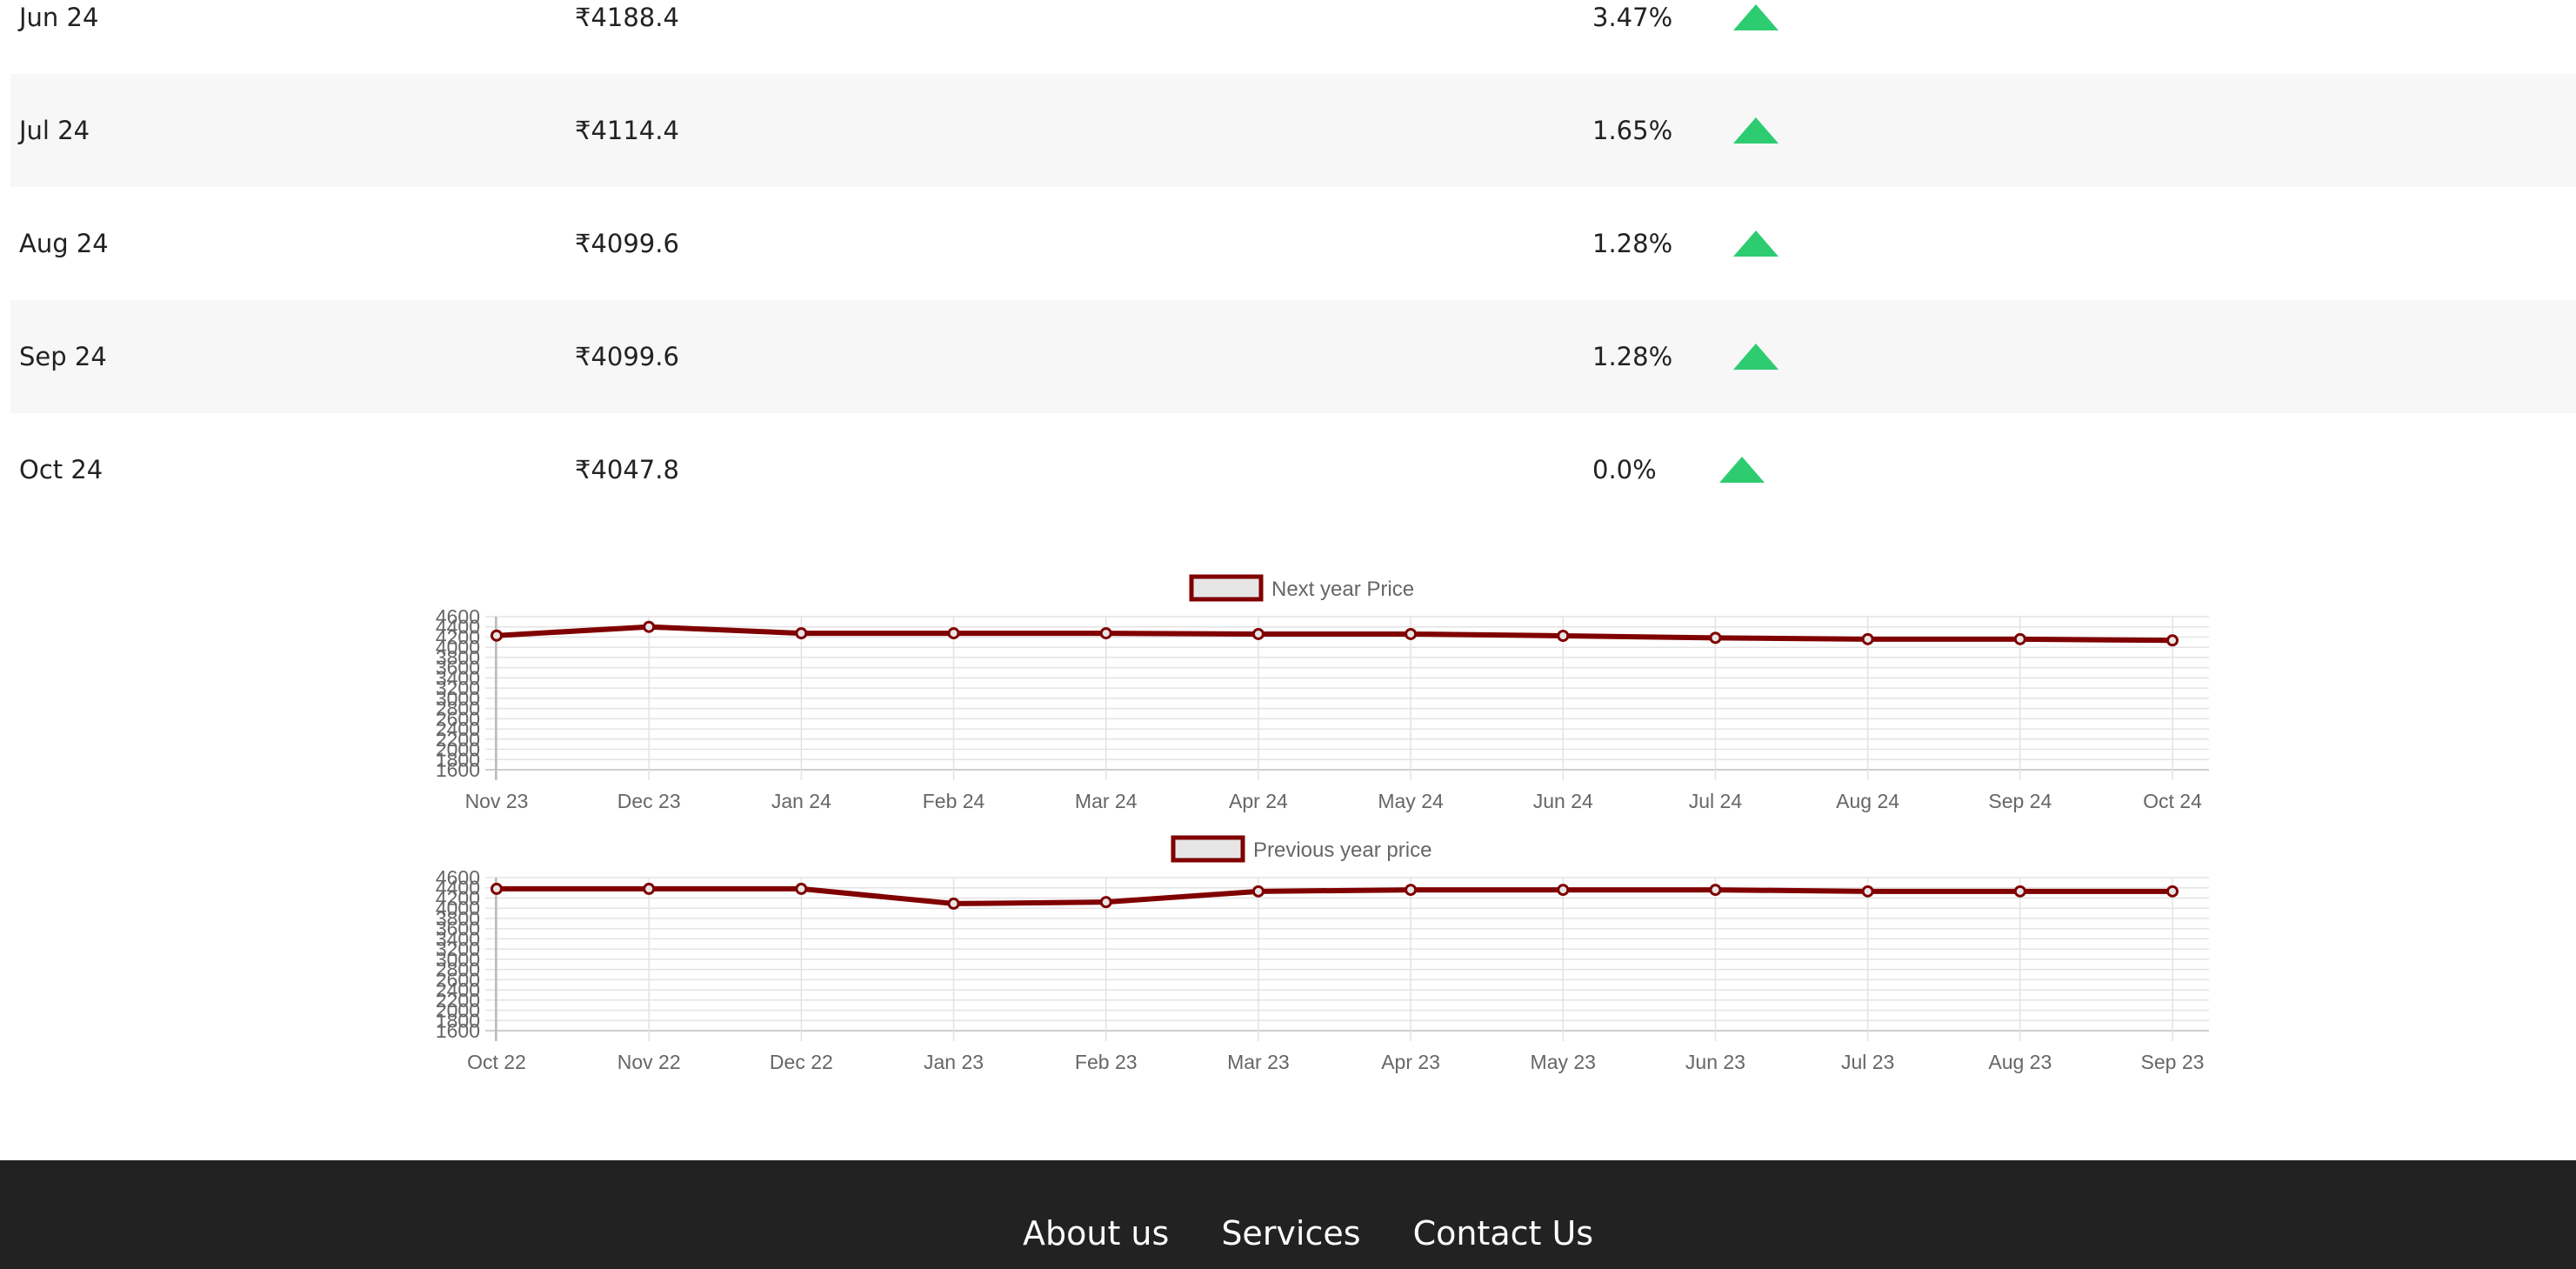 The image size is (2576, 1269). I want to click on x-tick-label: Mar 23, so click(1258, 1062).